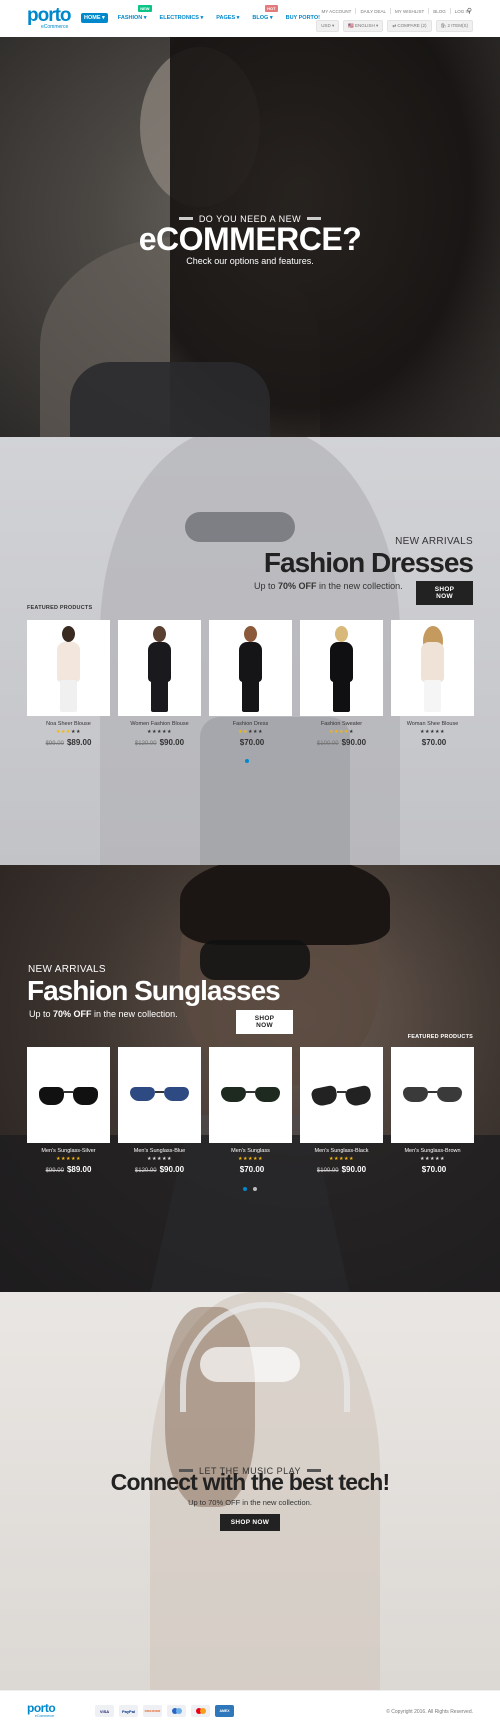 Image resolution: width=500 pixels, height=1728 pixels. What do you see at coordinates (341, 1151) in the screenshot?
I see `product-name: Men's Sunglass-Black` at bounding box center [341, 1151].